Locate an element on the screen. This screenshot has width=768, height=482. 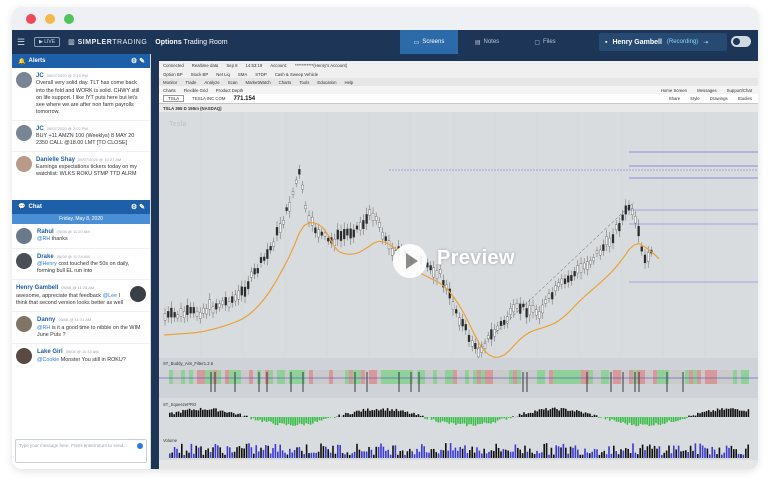
status-item-2: Sep 8 is located at coordinates (231, 65).